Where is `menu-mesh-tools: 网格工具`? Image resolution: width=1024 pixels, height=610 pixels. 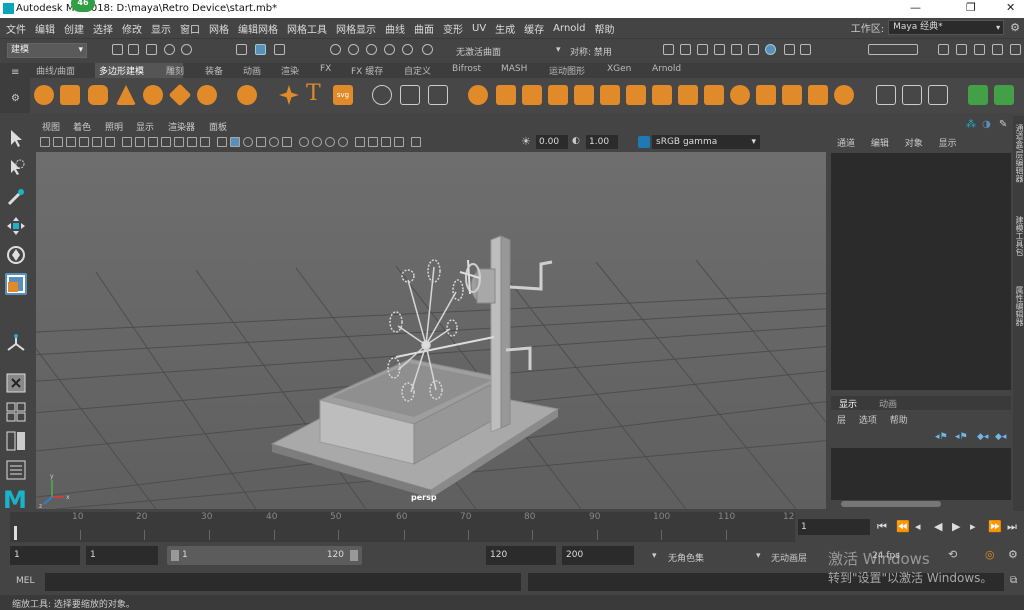
menu-mesh-tools: 网格工具 is located at coordinates (307, 28).